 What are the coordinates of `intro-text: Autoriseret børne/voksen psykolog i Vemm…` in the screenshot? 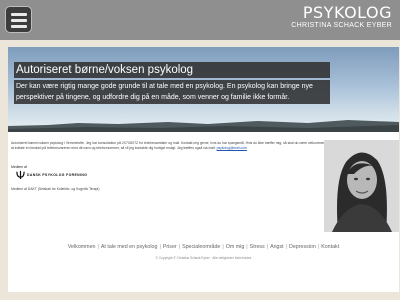 It's located at (170, 145).